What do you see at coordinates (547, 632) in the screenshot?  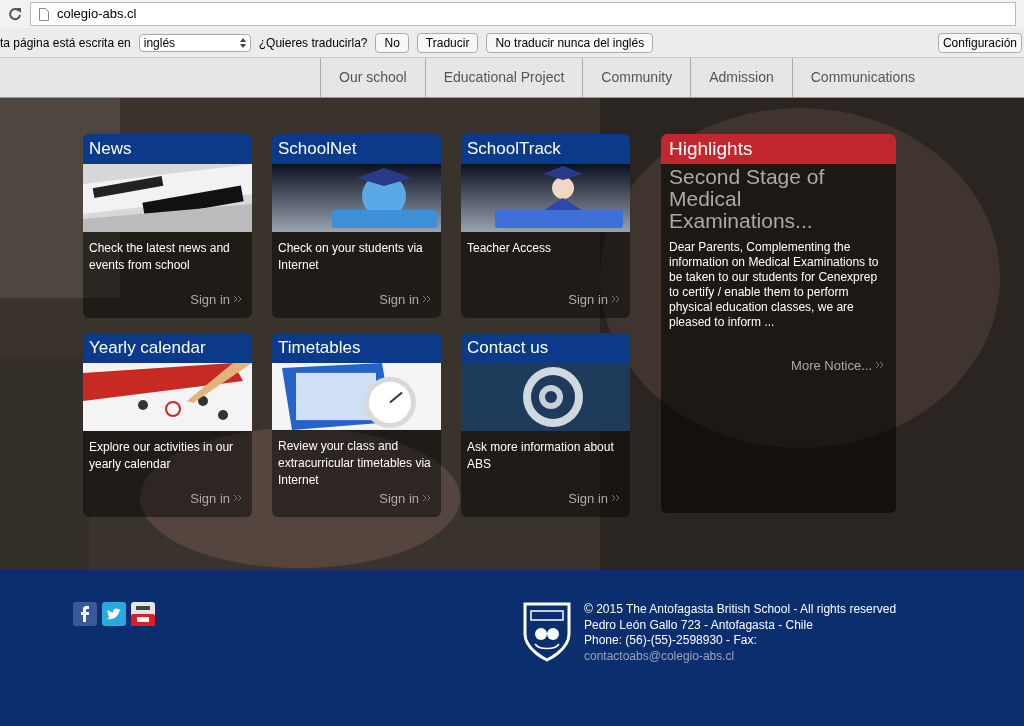 I see `school-crest-icon` at bounding box center [547, 632].